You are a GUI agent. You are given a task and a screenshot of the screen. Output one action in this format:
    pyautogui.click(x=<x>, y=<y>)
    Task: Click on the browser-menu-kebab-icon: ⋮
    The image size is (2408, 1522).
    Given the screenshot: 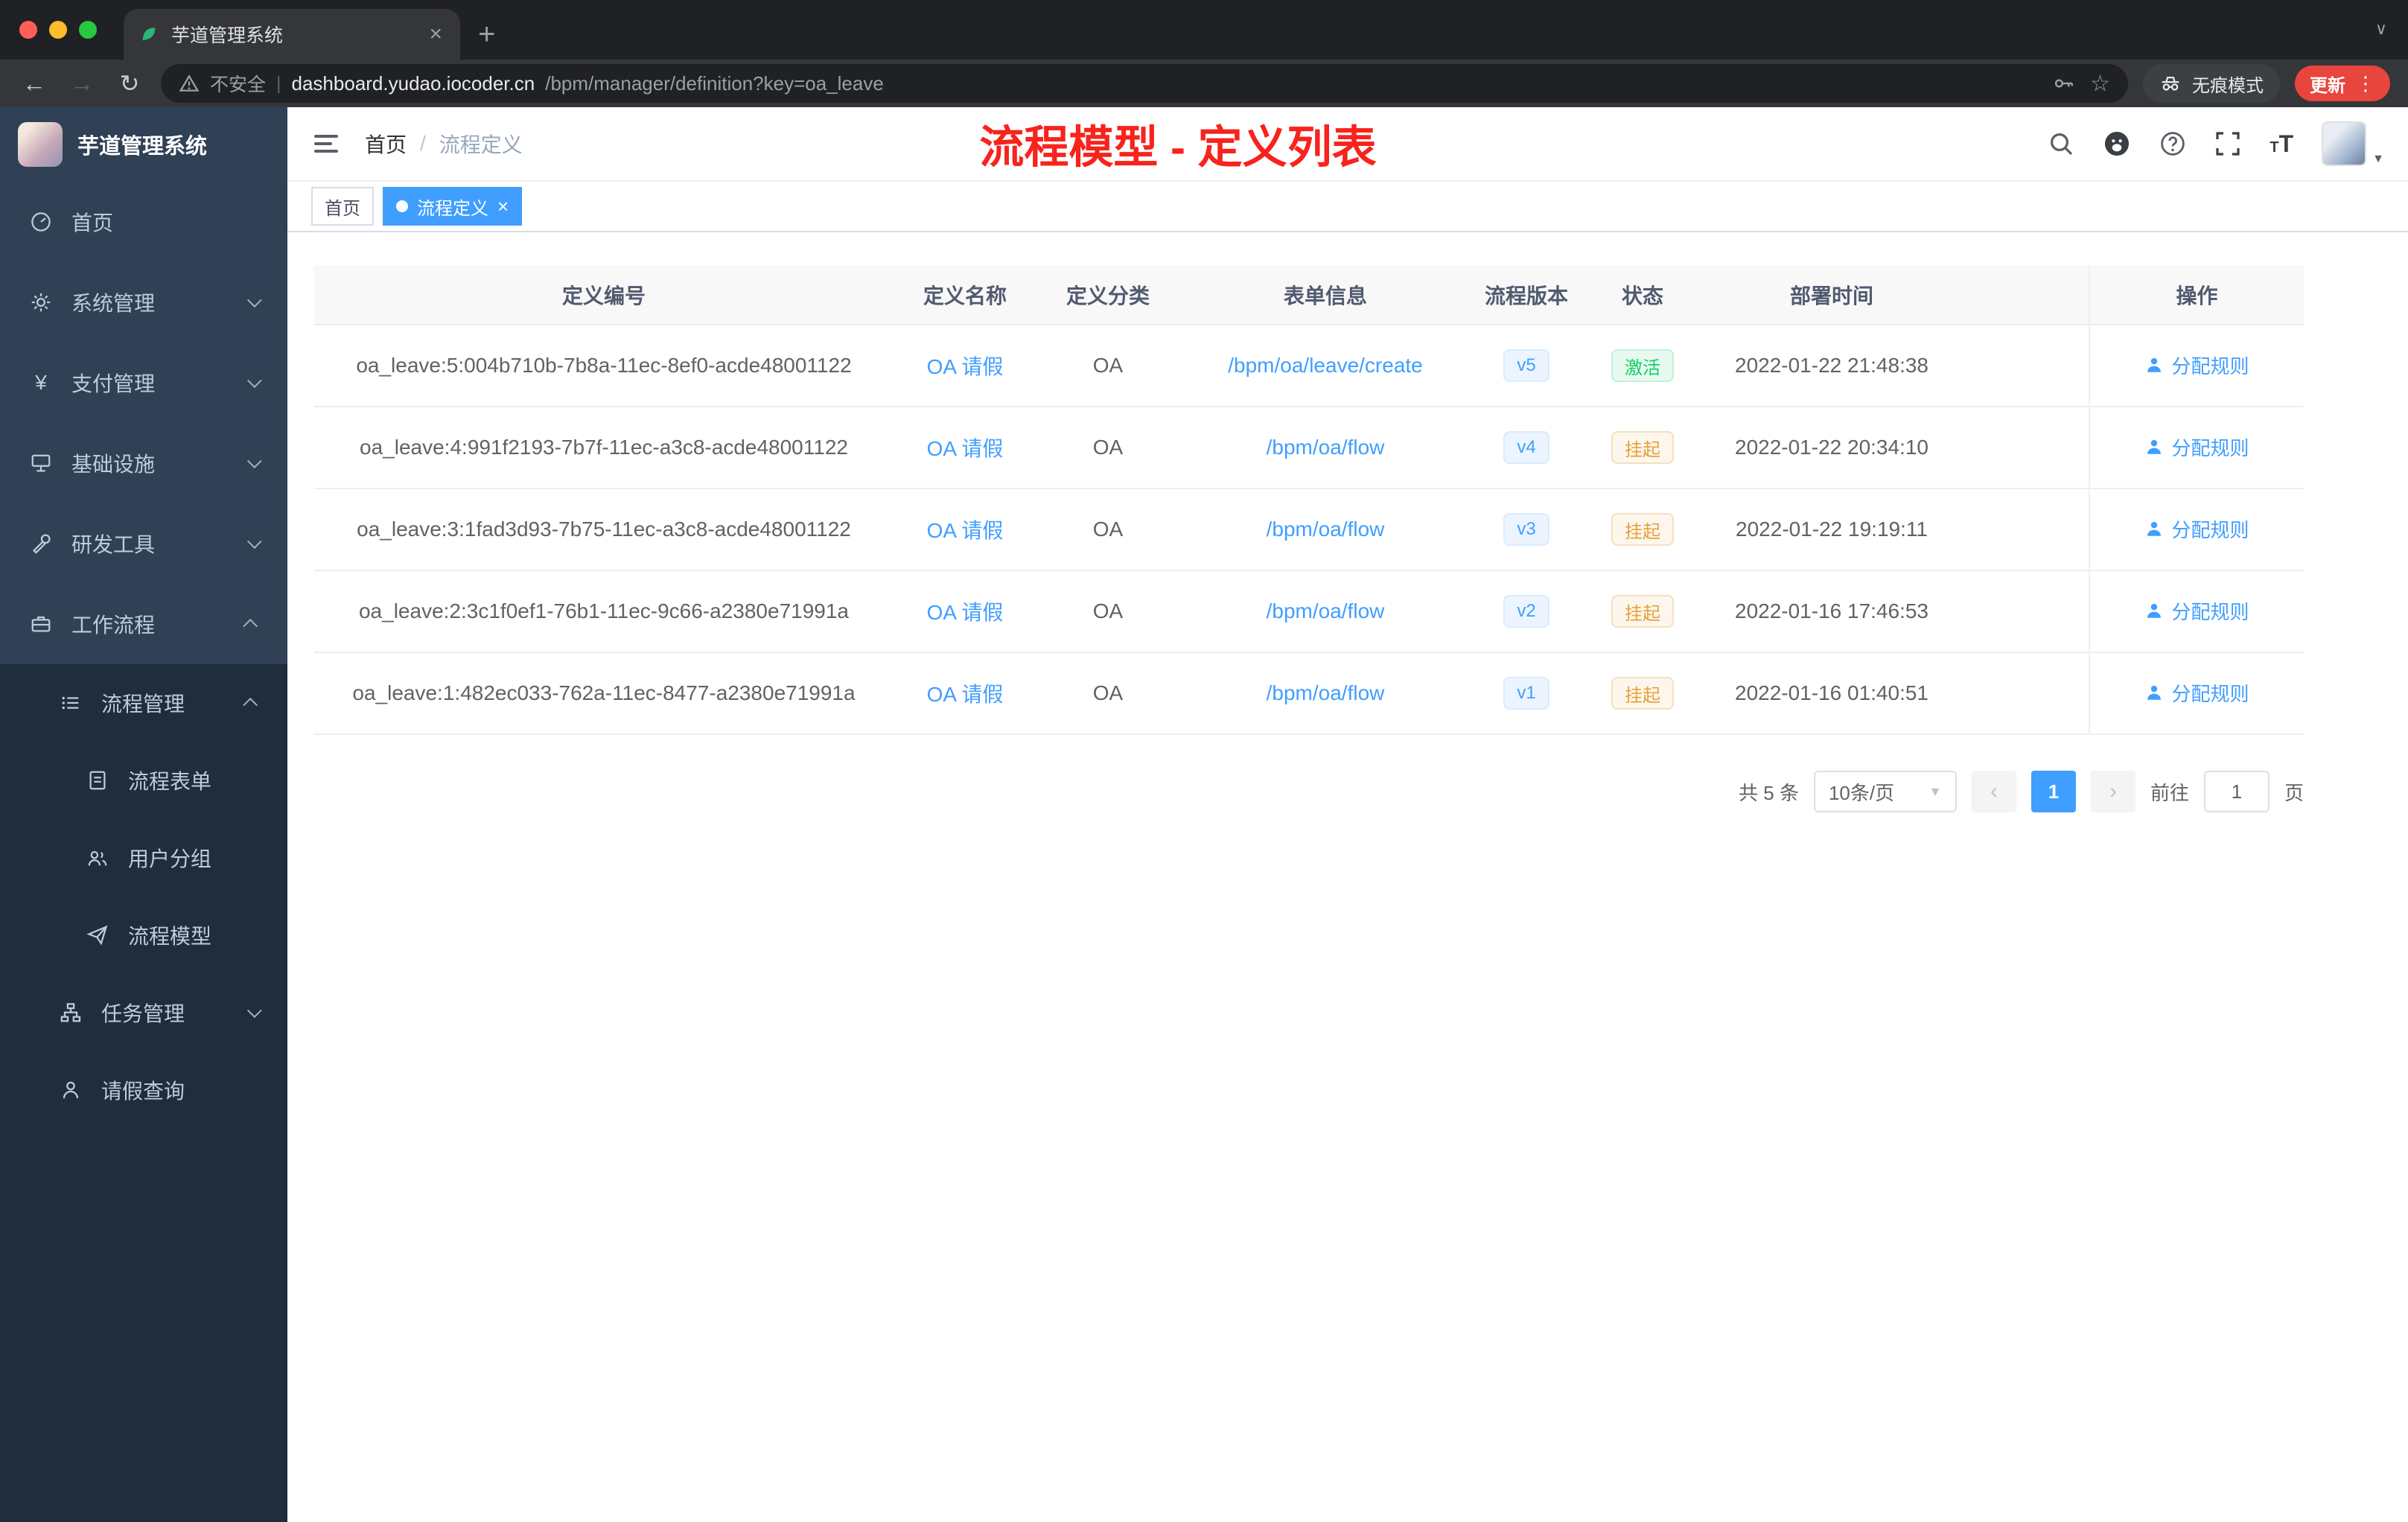 What is the action you would take?
    pyautogui.click(x=2365, y=83)
    